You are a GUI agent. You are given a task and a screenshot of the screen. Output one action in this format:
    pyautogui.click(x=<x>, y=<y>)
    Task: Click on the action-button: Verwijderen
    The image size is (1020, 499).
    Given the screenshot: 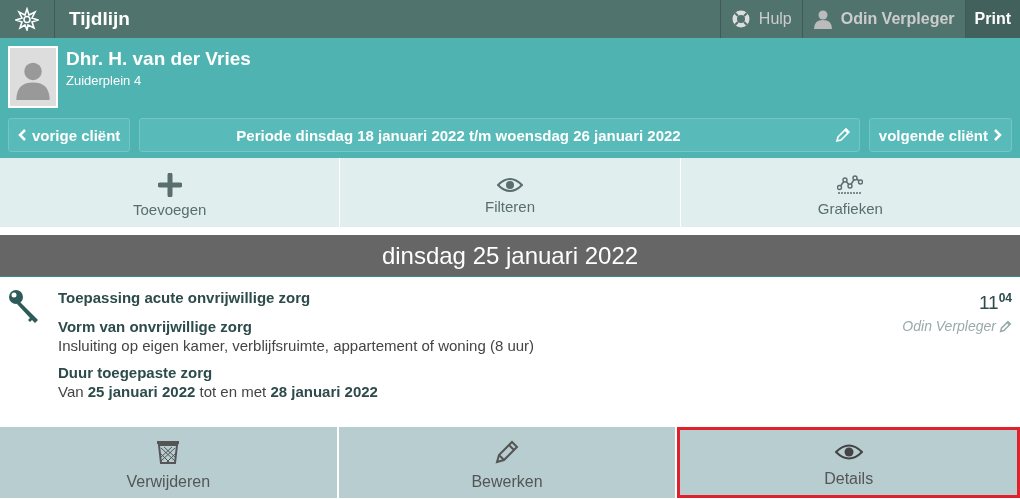 What is the action you would take?
    pyautogui.click(x=169, y=462)
    